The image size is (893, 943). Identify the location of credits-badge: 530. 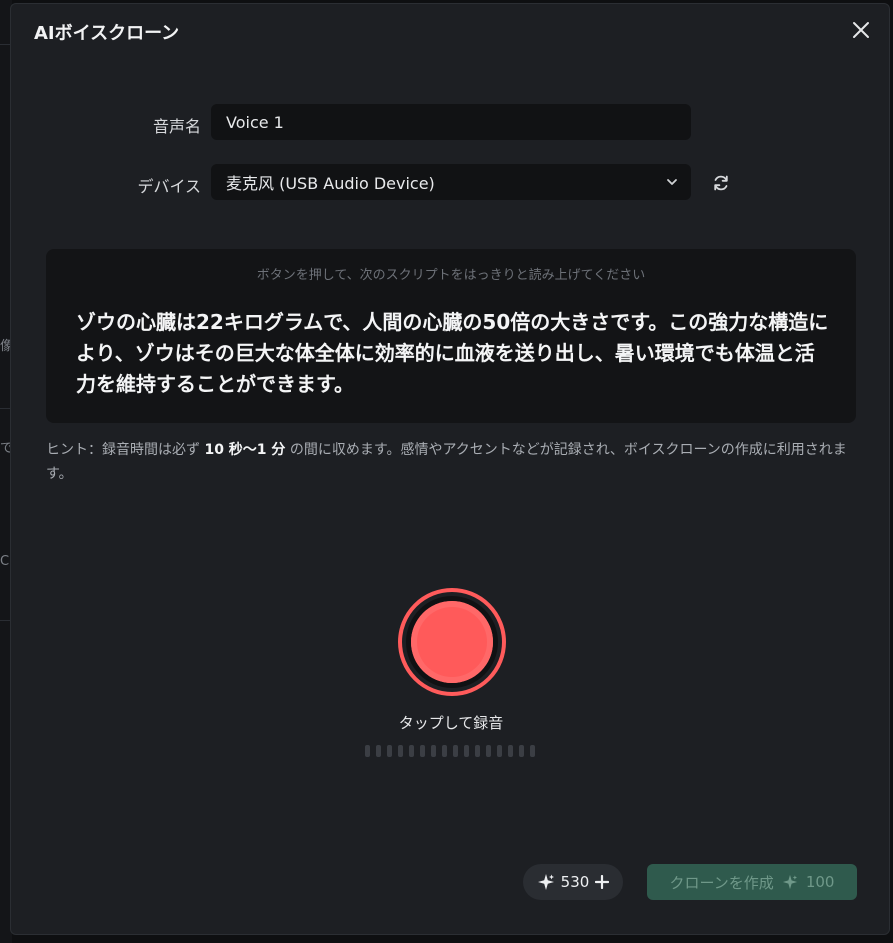
(573, 882).